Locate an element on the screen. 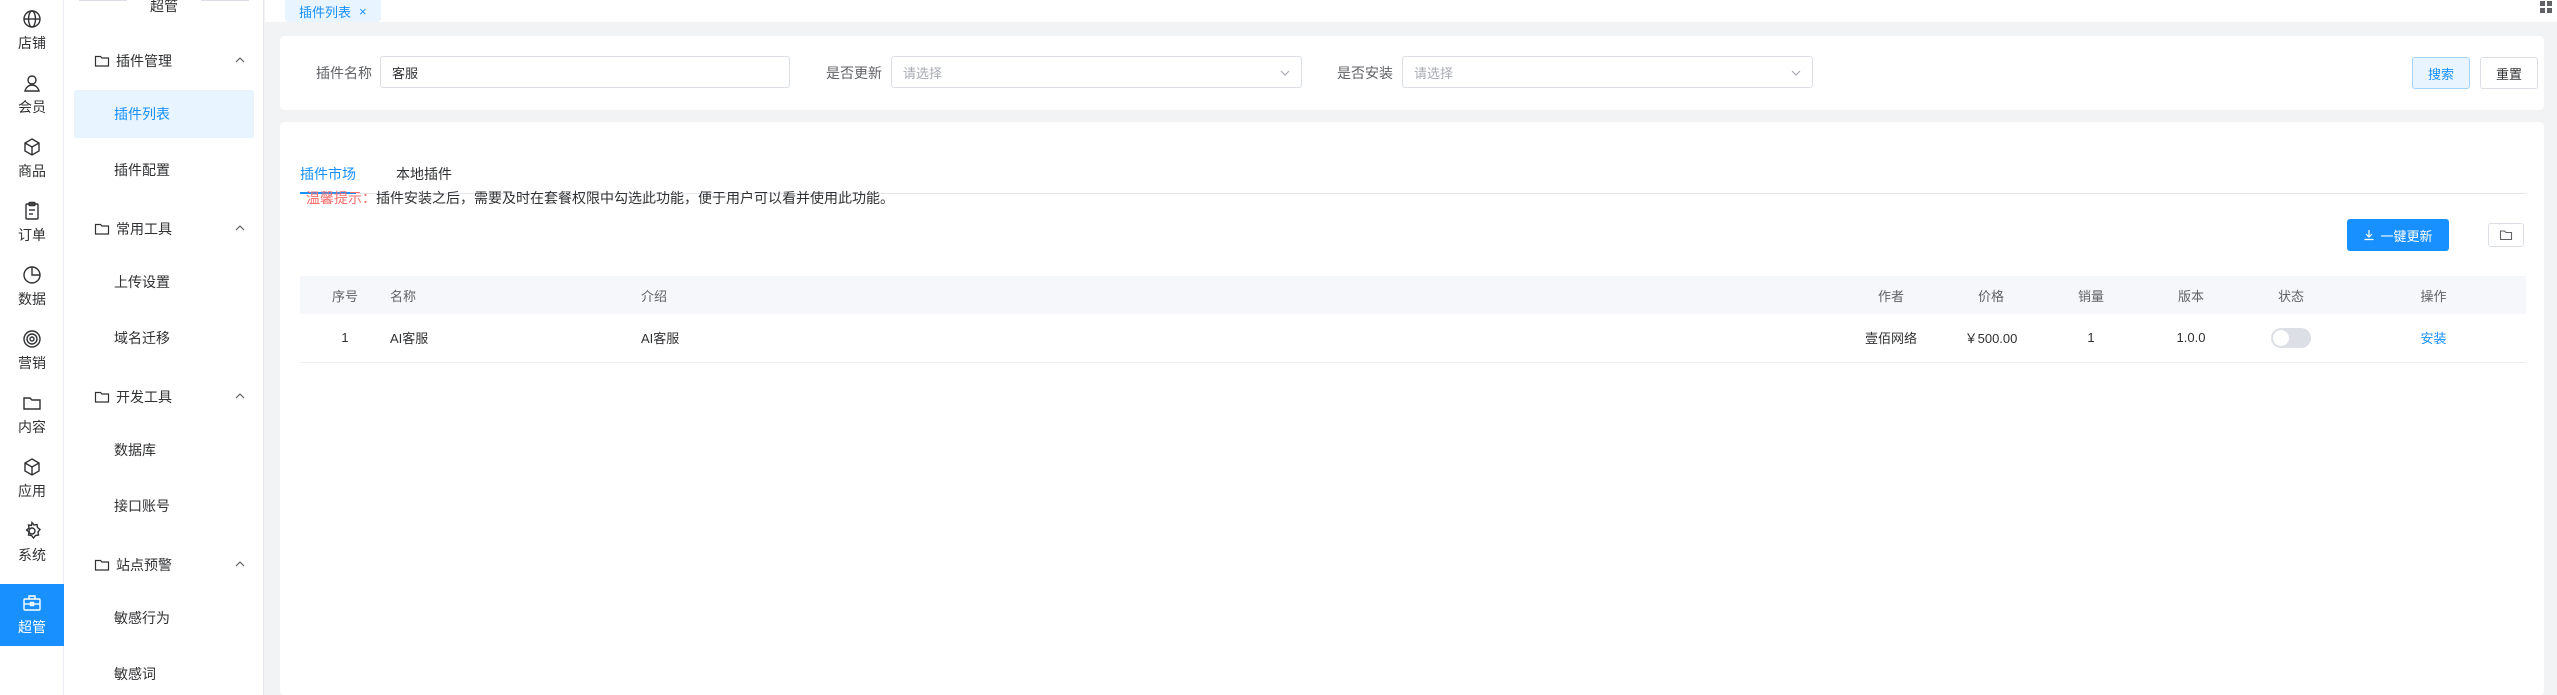 The image size is (2557, 695). globe-icon is located at coordinates (32, 19).